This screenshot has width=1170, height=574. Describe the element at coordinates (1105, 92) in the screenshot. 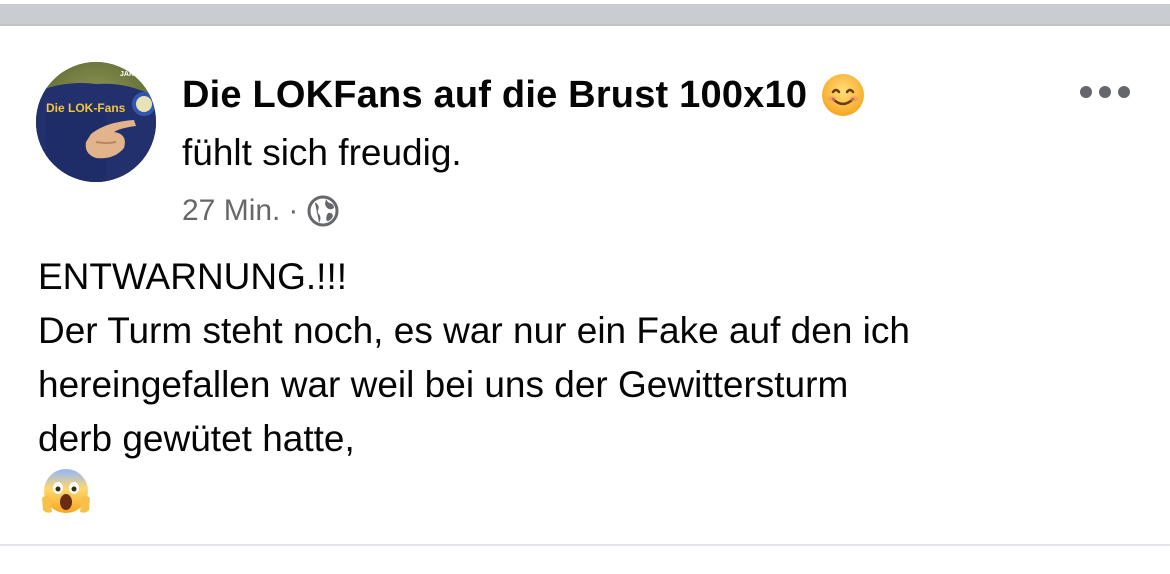

I see `more-options-icon` at that location.